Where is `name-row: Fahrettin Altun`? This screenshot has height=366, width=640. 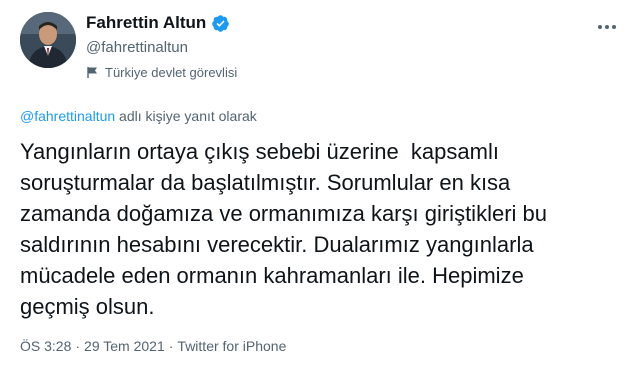
name-row: Fahrettin Altun is located at coordinates (158, 23).